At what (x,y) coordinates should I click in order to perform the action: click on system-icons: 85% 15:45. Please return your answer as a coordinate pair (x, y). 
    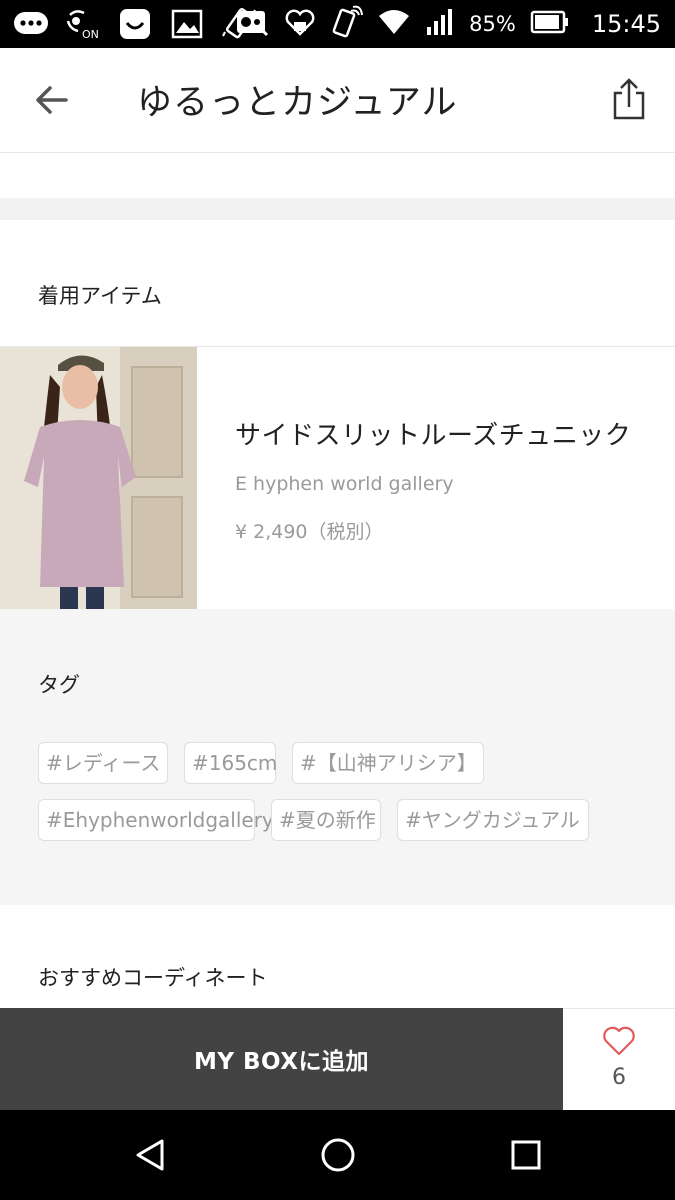
    Looking at the image, I should click on (448, 24).